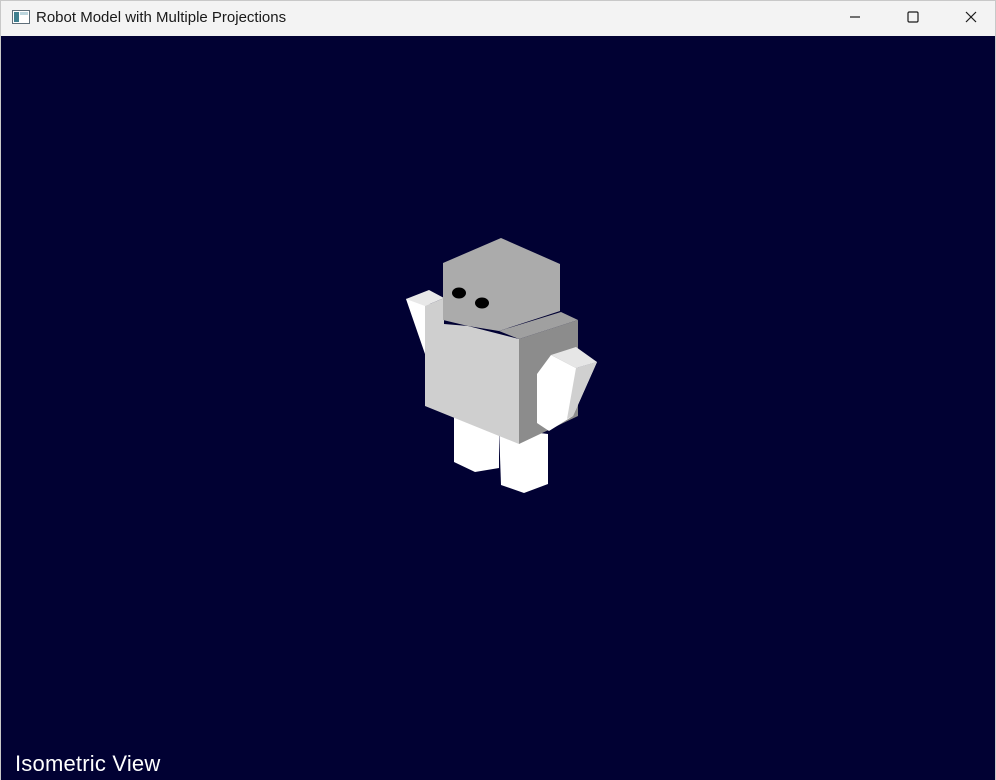 The width and height of the screenshot is (996, 780). Describe the element at coordinates (88, 763) in the screenshot. I see `view-mode-label: Isometric View` at that location.